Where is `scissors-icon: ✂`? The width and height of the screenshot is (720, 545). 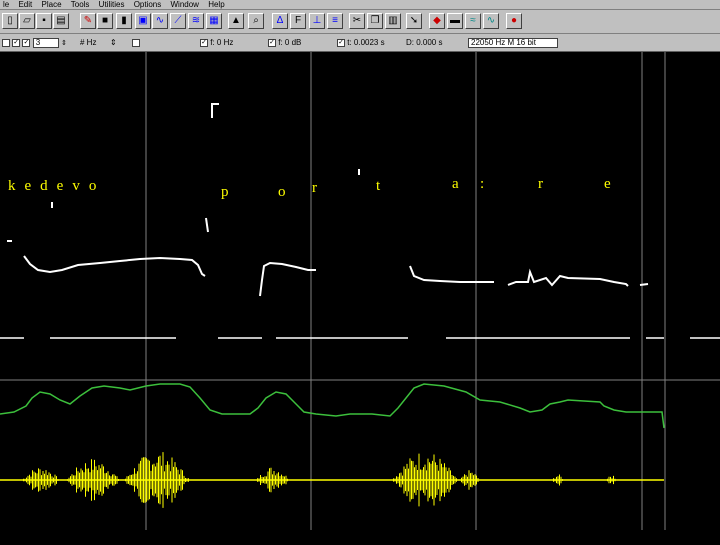 scissors-icon: ✂ is located at coordinates (357, 21).